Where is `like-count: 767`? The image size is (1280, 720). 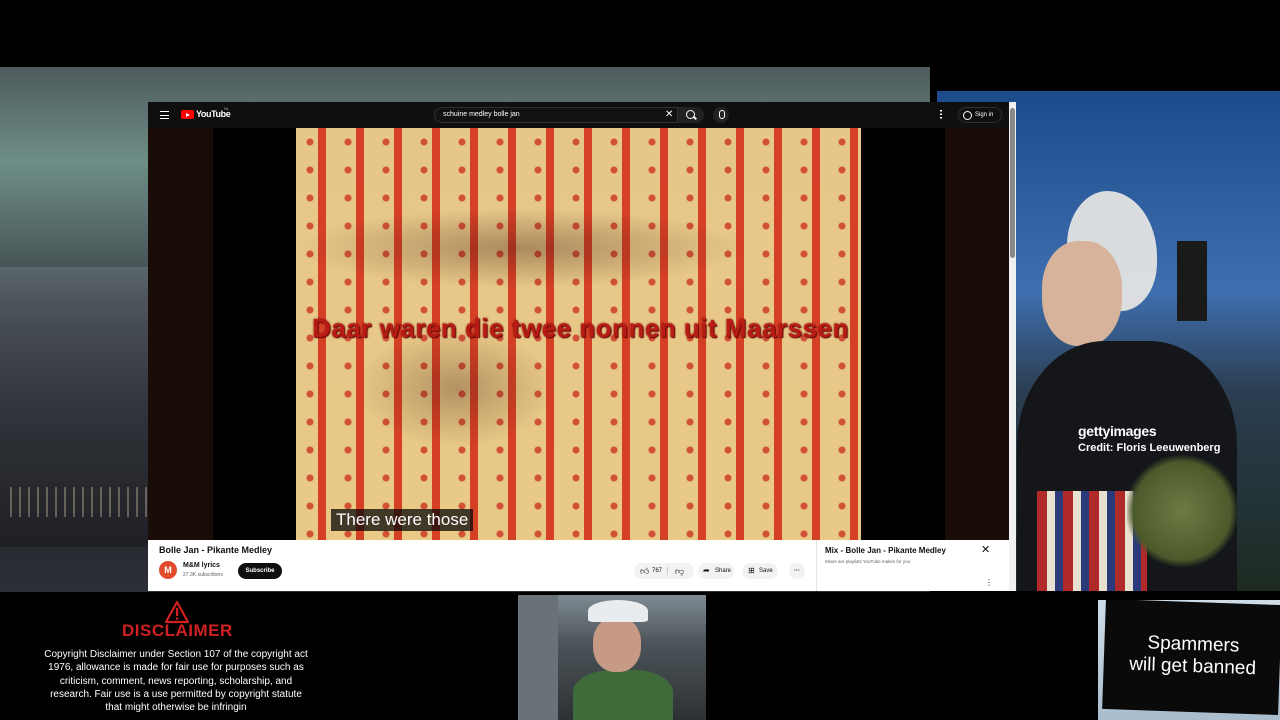
like-count: 767 is located at coordinates (657, 571).